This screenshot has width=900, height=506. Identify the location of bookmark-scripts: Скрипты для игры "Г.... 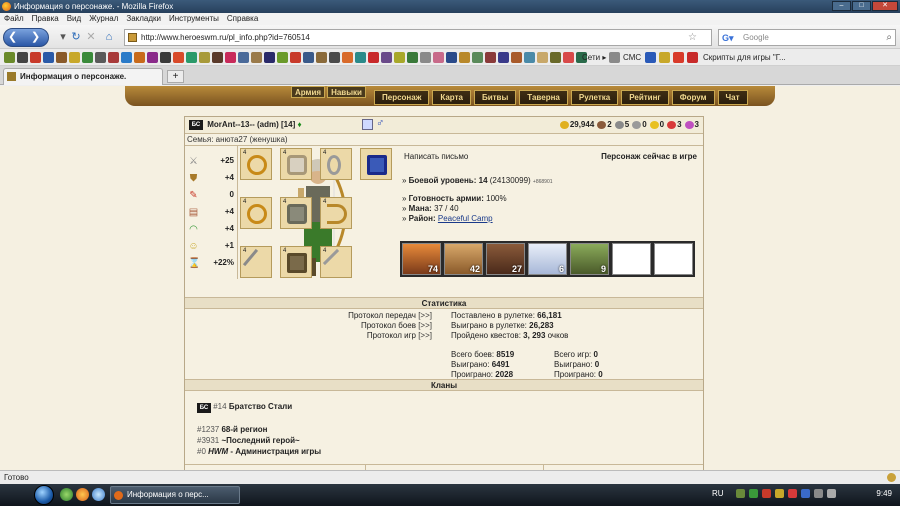
(744, 57).